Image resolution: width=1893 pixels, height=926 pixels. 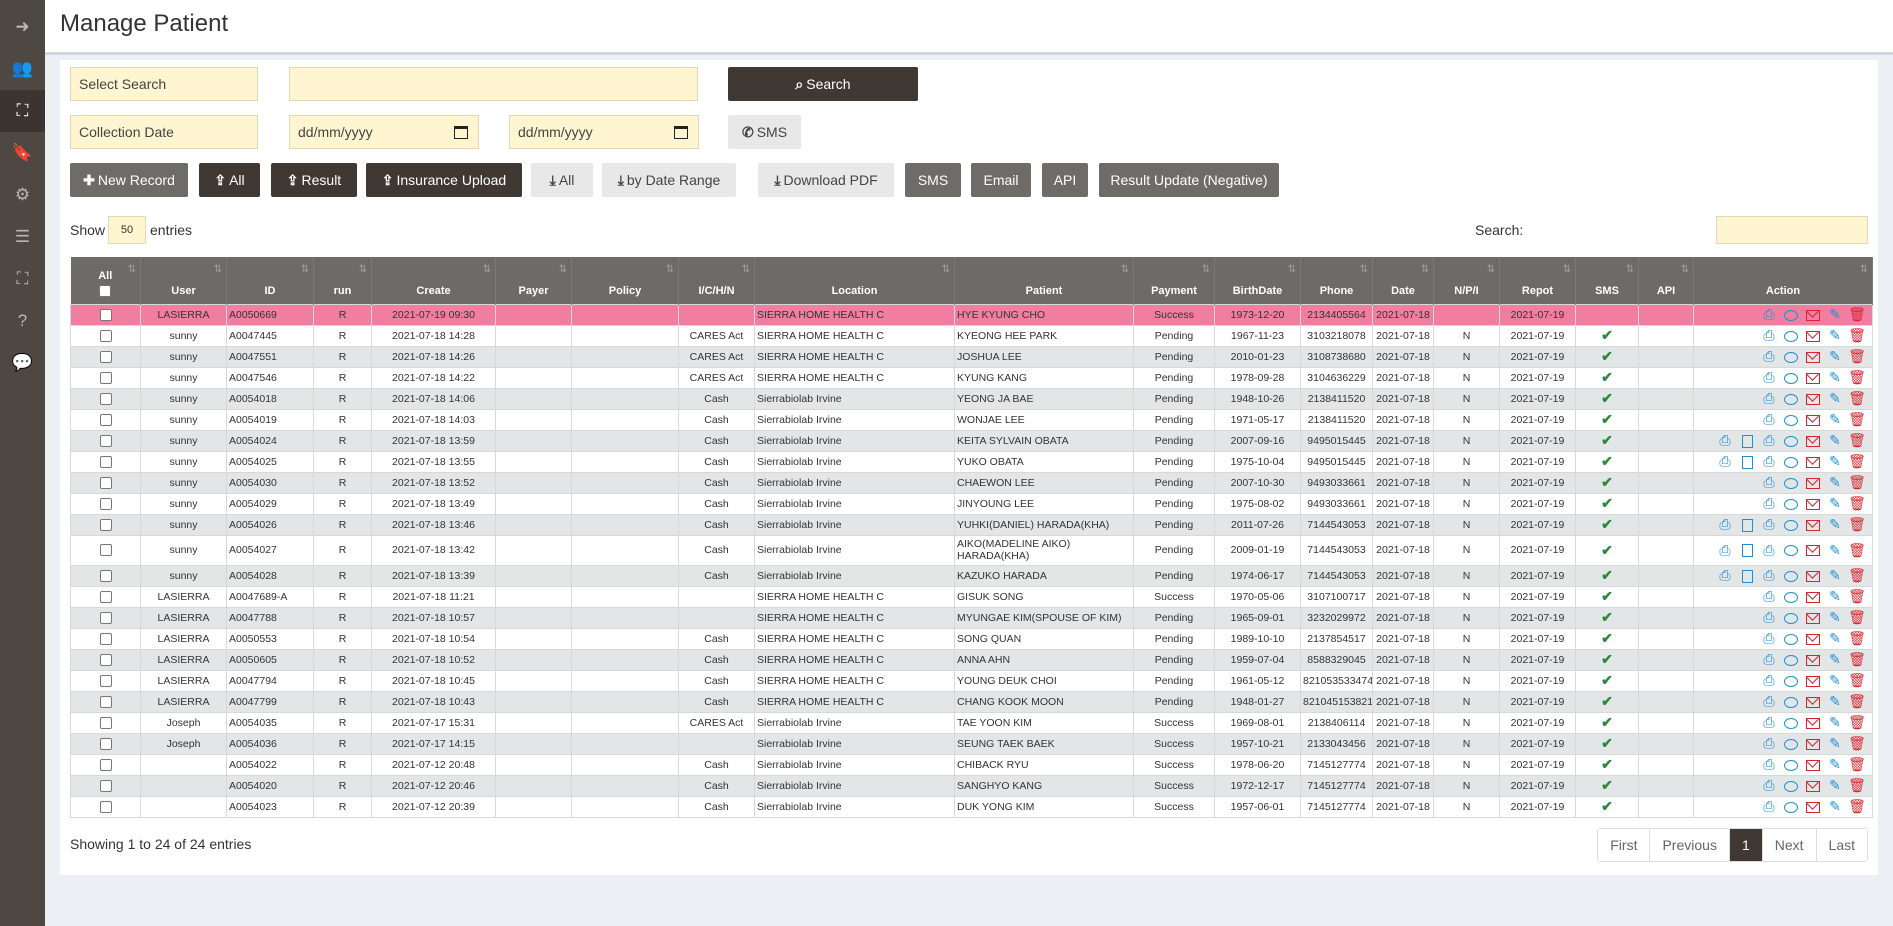 What do you see at coordinates (823, 84) in the screenshot?
I see `search-button: ⌕ Search` at bounding box center [823, 84].